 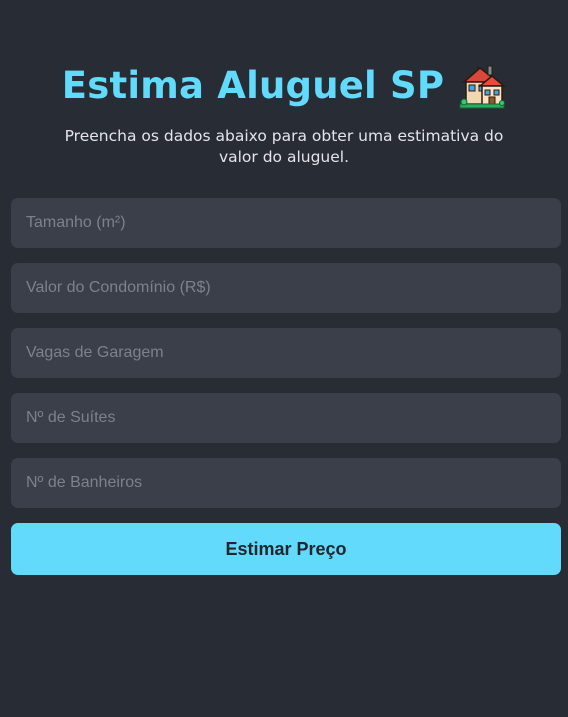 I want to click on bathrooms-input, so click(x=286, y=483).